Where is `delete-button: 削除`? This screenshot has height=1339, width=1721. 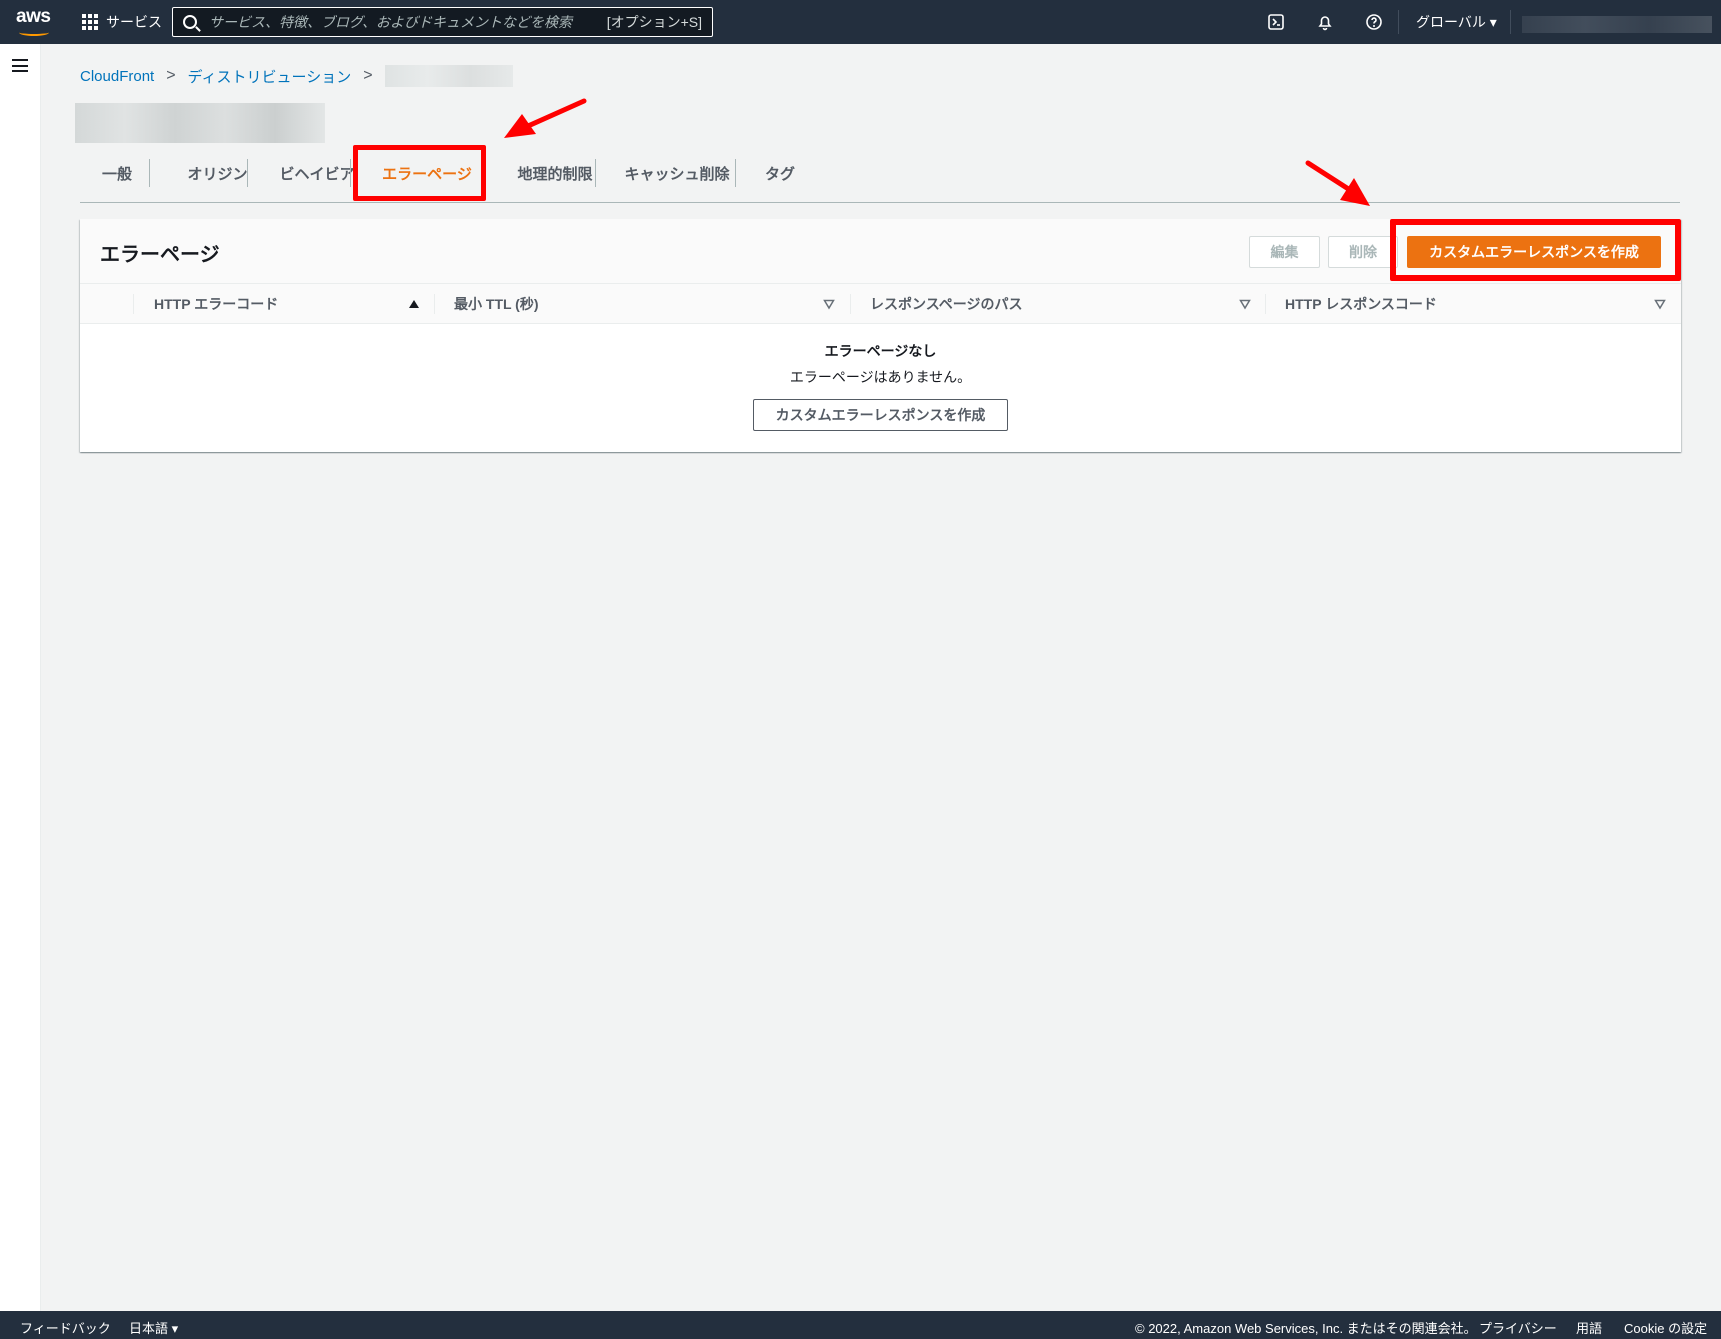 delete-button: 削除 is located at coordinates (1363, 252).